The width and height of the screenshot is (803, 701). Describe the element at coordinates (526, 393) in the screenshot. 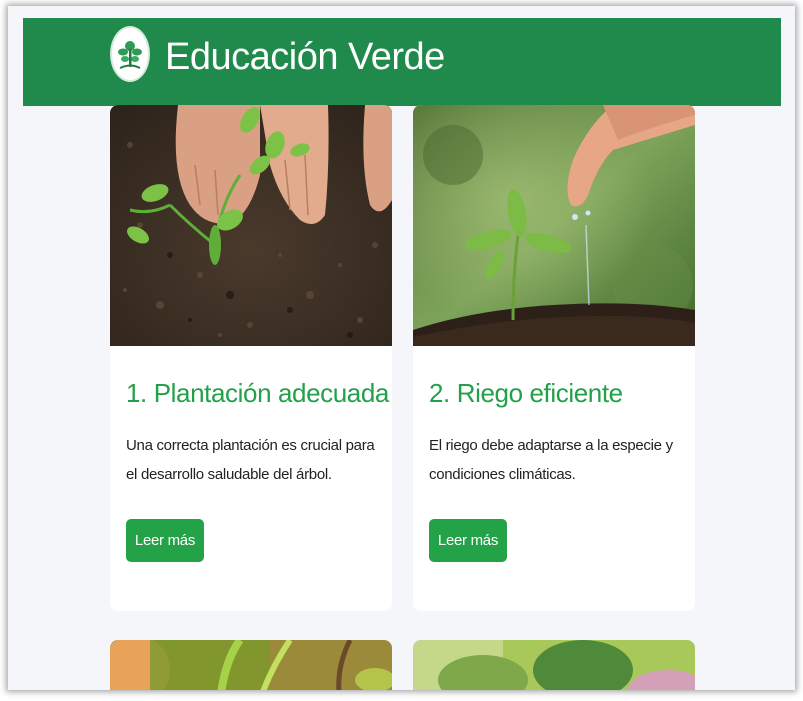

I see `card-title: 2. Riego eficiente` at that location.